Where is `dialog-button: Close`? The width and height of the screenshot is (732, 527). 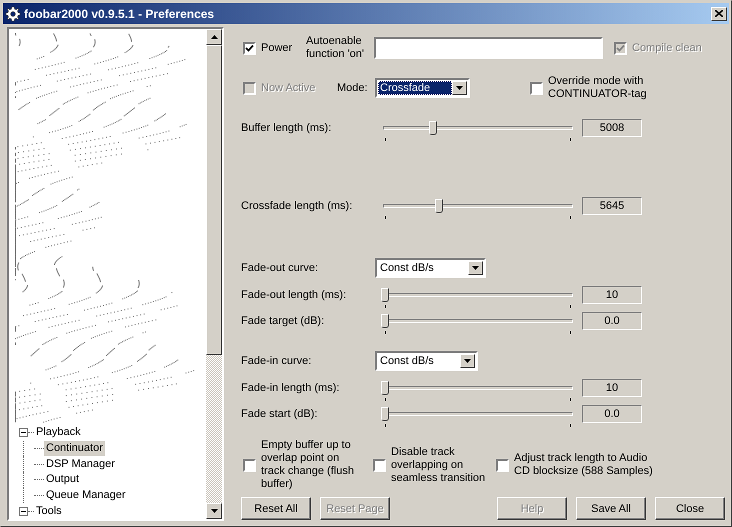
dialog-button: Close is located at coordinates (690, 508).